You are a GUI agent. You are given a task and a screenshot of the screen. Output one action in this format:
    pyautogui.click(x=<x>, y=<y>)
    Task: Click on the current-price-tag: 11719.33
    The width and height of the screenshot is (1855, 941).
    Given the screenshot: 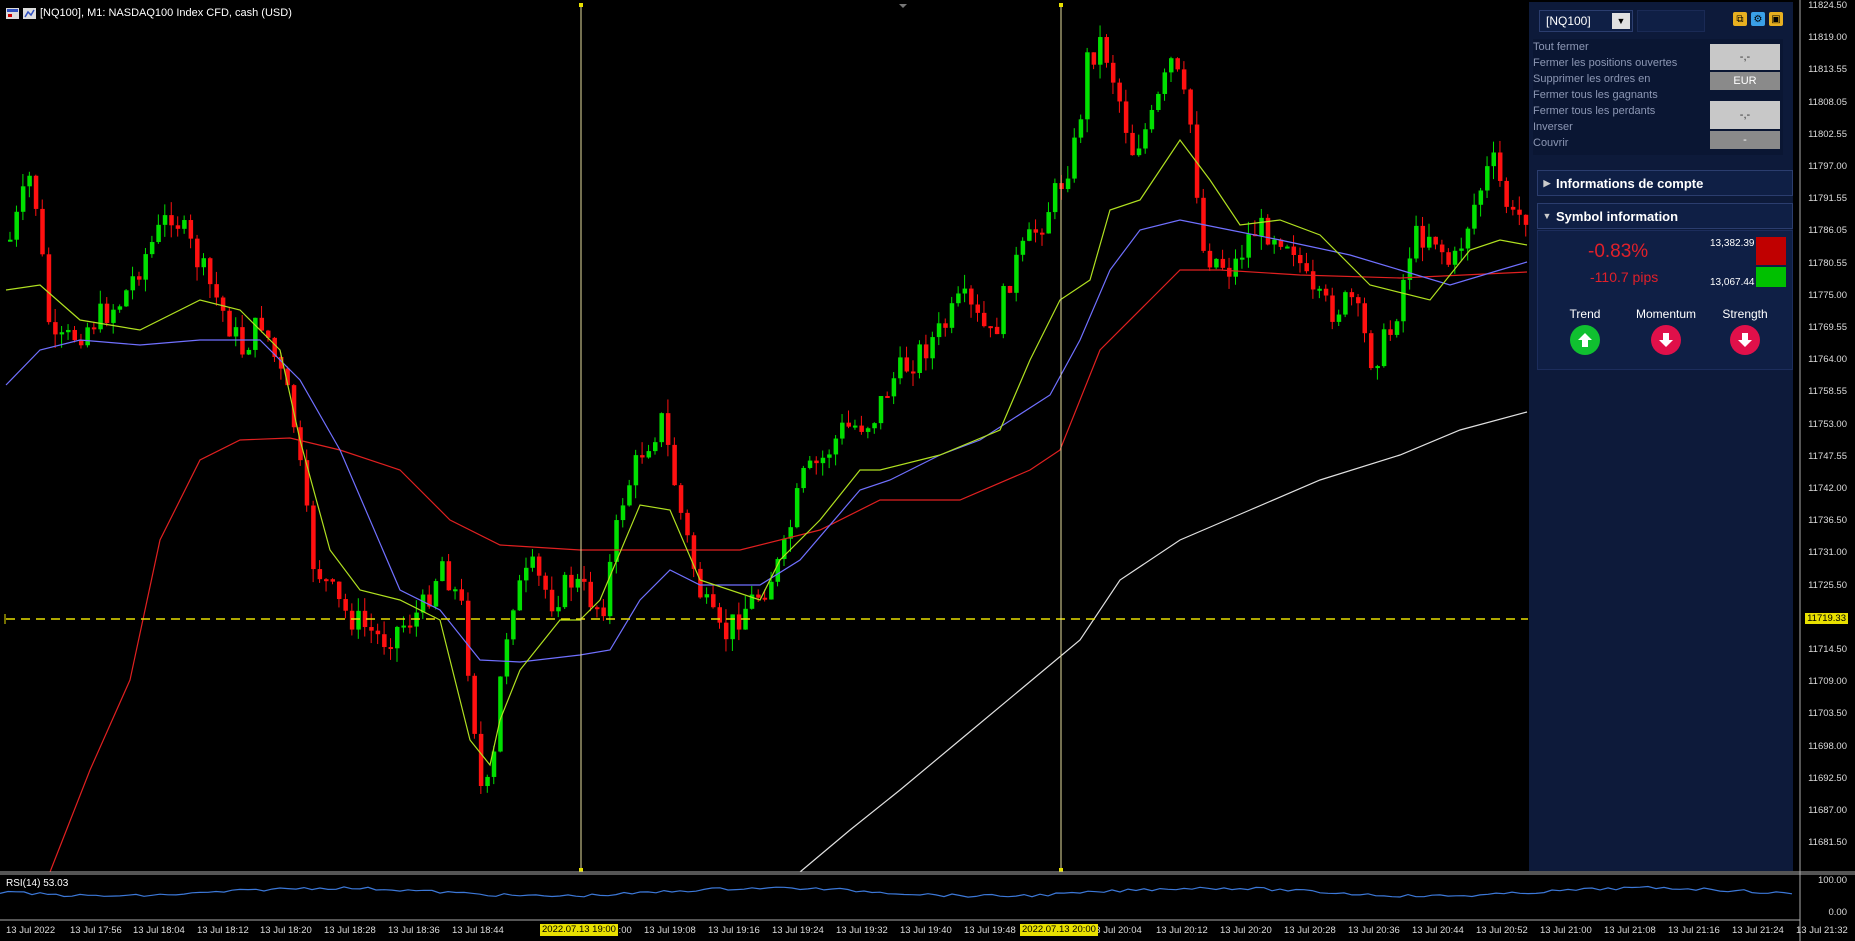 What is the action you would take?
    pyautogui.click(x=1826, y=618)
    